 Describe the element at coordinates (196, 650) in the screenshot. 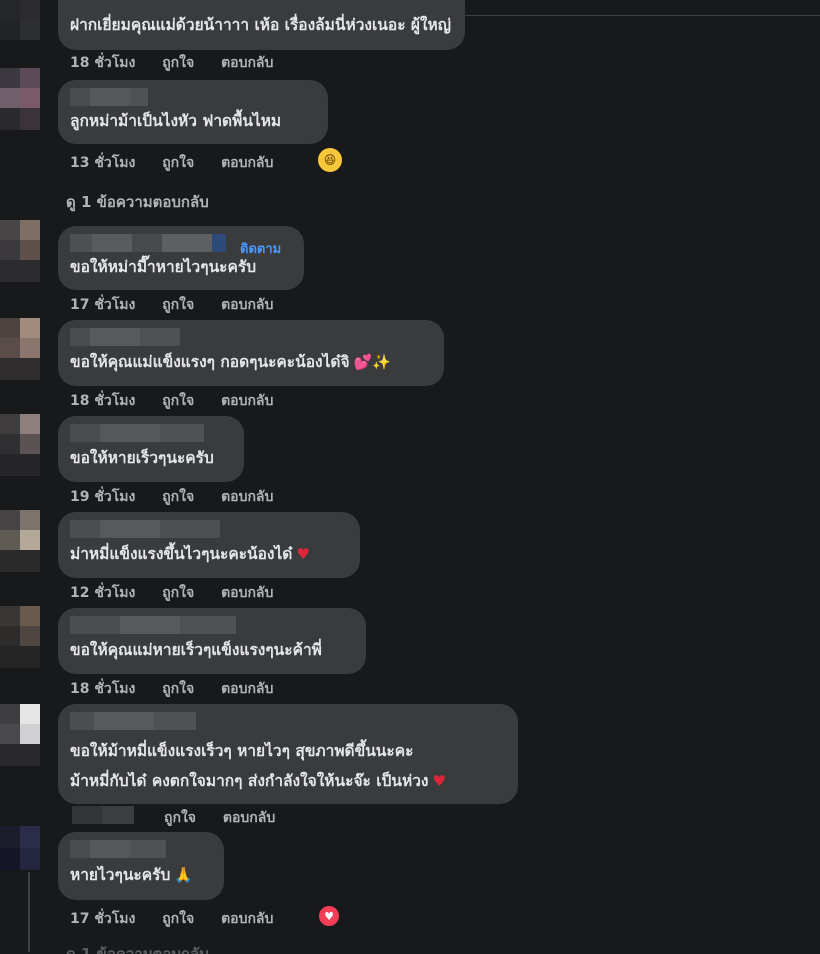

I see `comment-text: ขอให้คุณแม่หายเร็วๆแข็งแรงๆนะค้าพี่` at that location.